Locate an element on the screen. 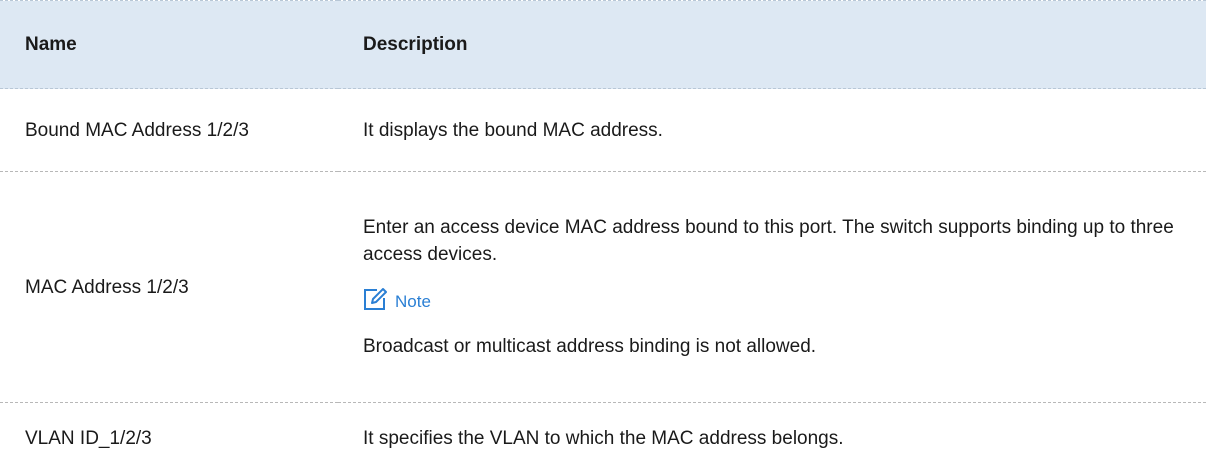 The width and height of the screenshot is (1206, 475). note-label: Note is located at coordinates (413, 301).